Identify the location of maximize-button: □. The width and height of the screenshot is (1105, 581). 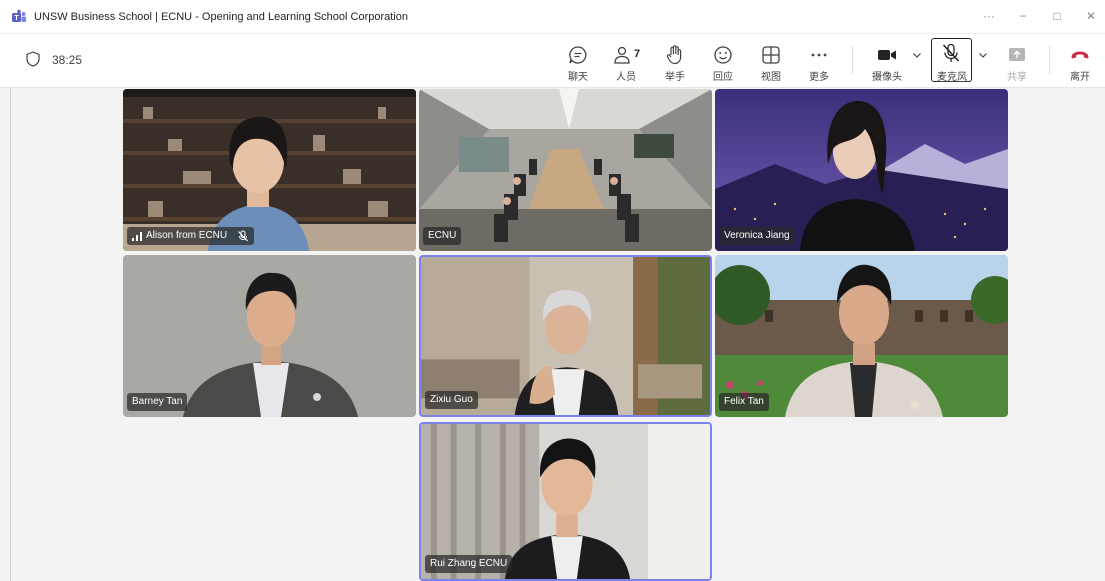
(1057, 16).